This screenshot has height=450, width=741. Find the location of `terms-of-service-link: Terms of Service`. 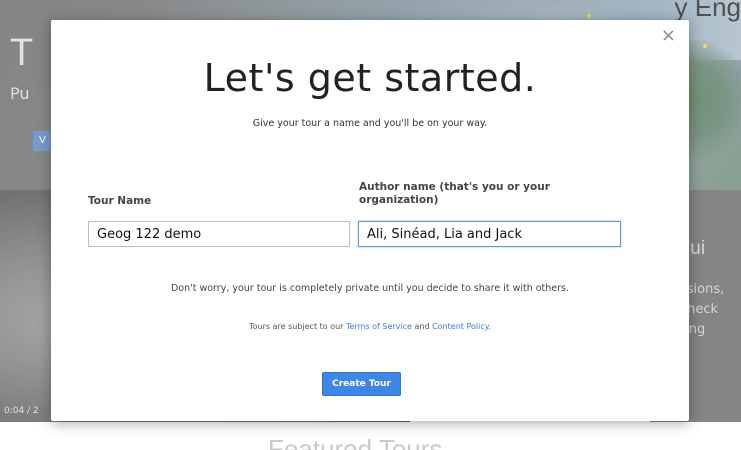

terms-of-service-link: Terms of Service is located at coordinates (379, 326).